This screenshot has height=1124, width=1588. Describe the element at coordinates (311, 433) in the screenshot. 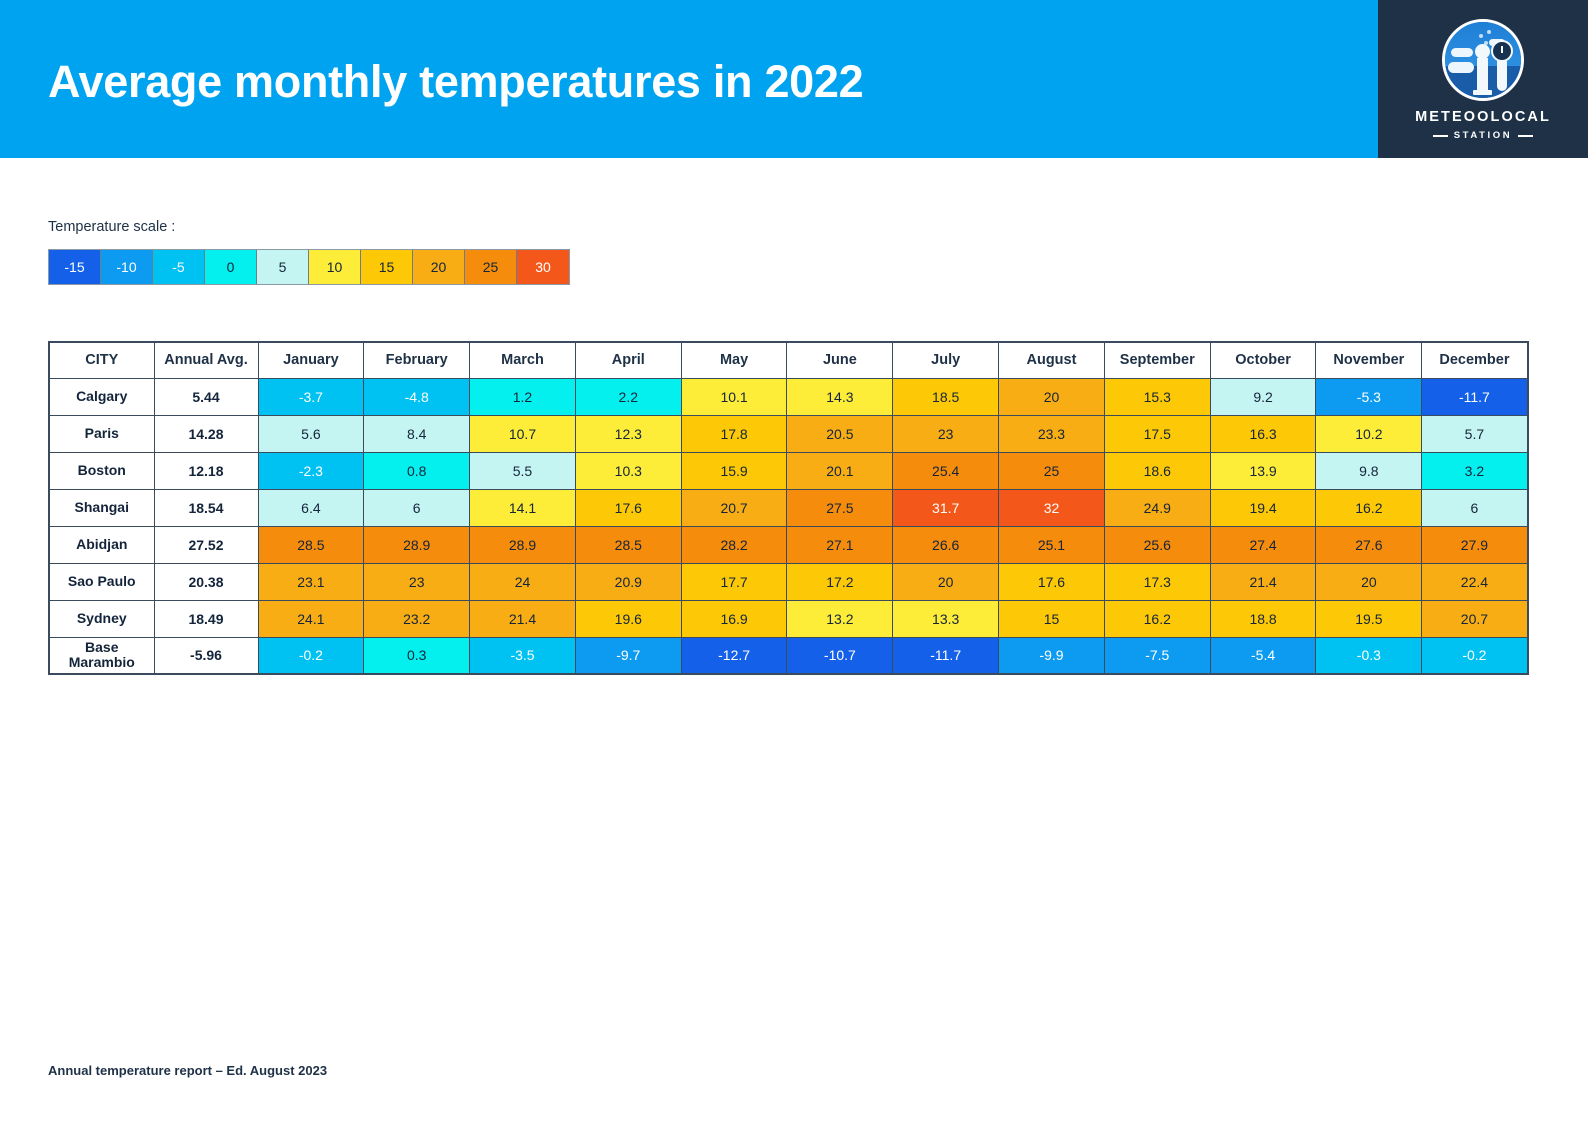

I see `temperature-cell: 5.6` at that location.